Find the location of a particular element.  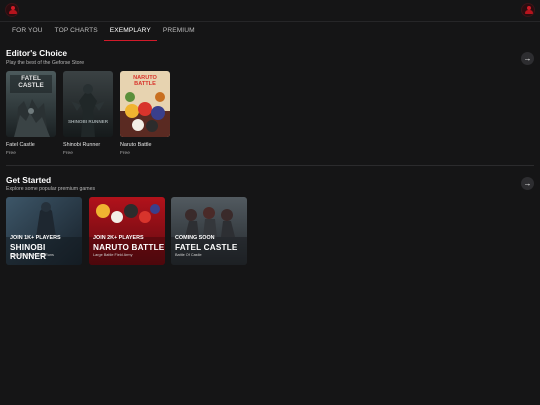

game-name: Fatel Castle is located at coordinates (20, 145).